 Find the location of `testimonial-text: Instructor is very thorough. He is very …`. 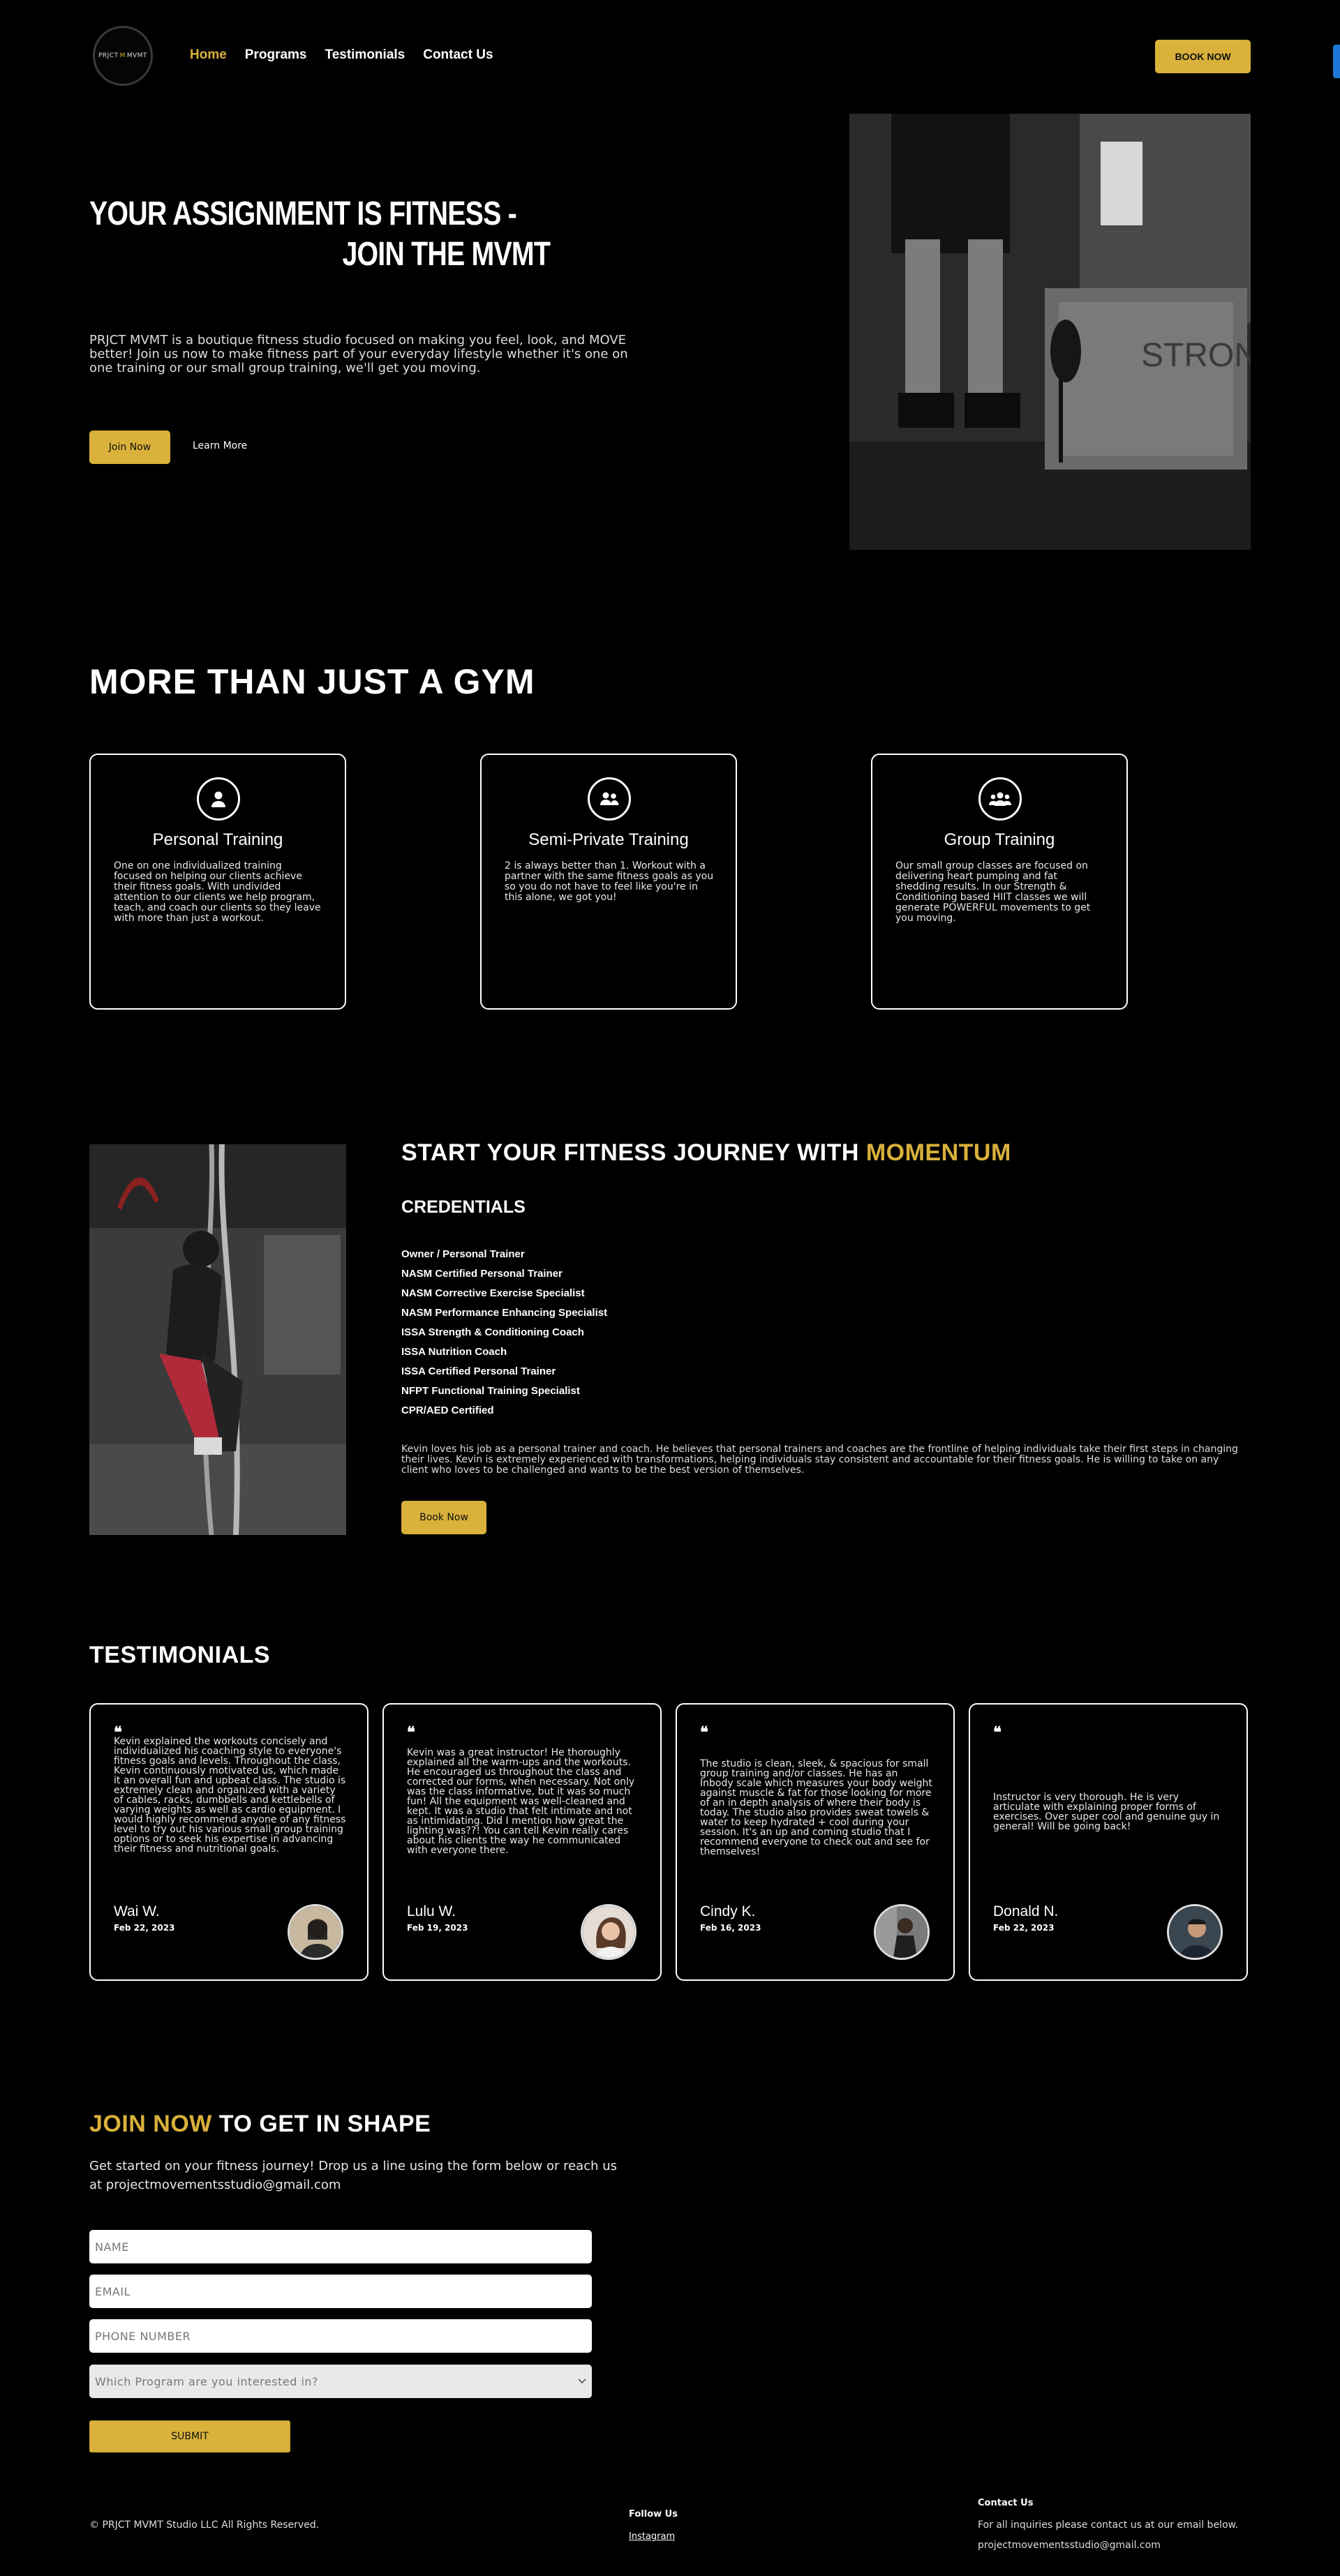

testimonial-text: Instructor is very thorough. He is very … is located at coordinates (1106, 1812).